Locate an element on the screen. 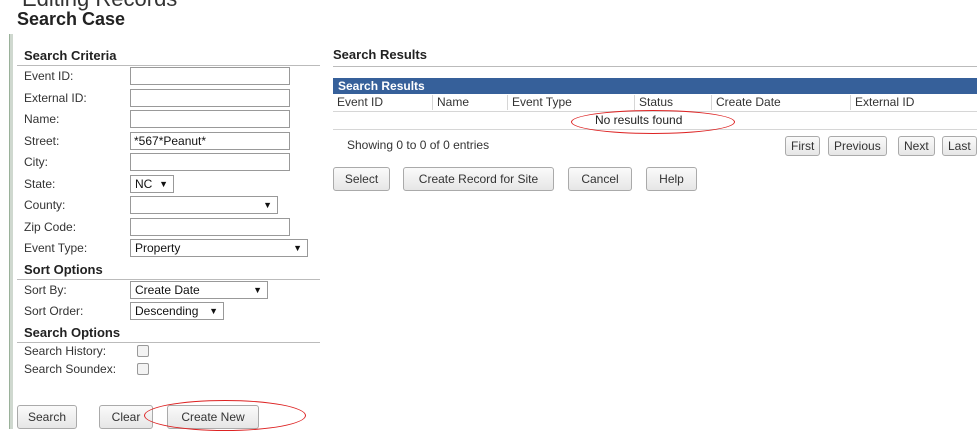 This screenshot has height=431, width=977. sort-by-row: Sort By: Create Date ▼ is located at coordinates (168, 291).